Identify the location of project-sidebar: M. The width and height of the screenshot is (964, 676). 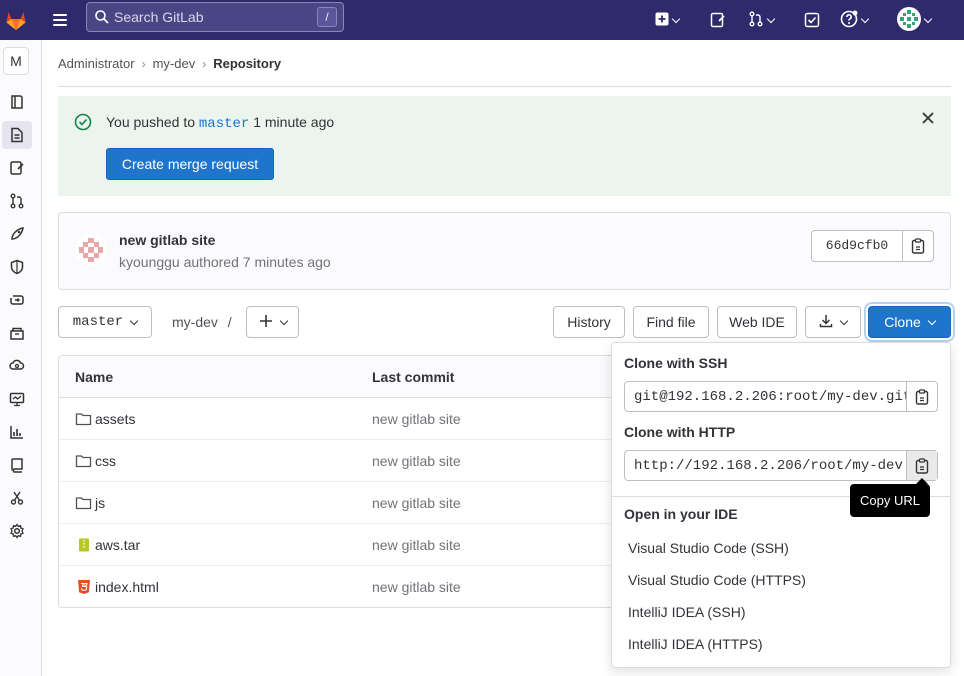
(21, 358).